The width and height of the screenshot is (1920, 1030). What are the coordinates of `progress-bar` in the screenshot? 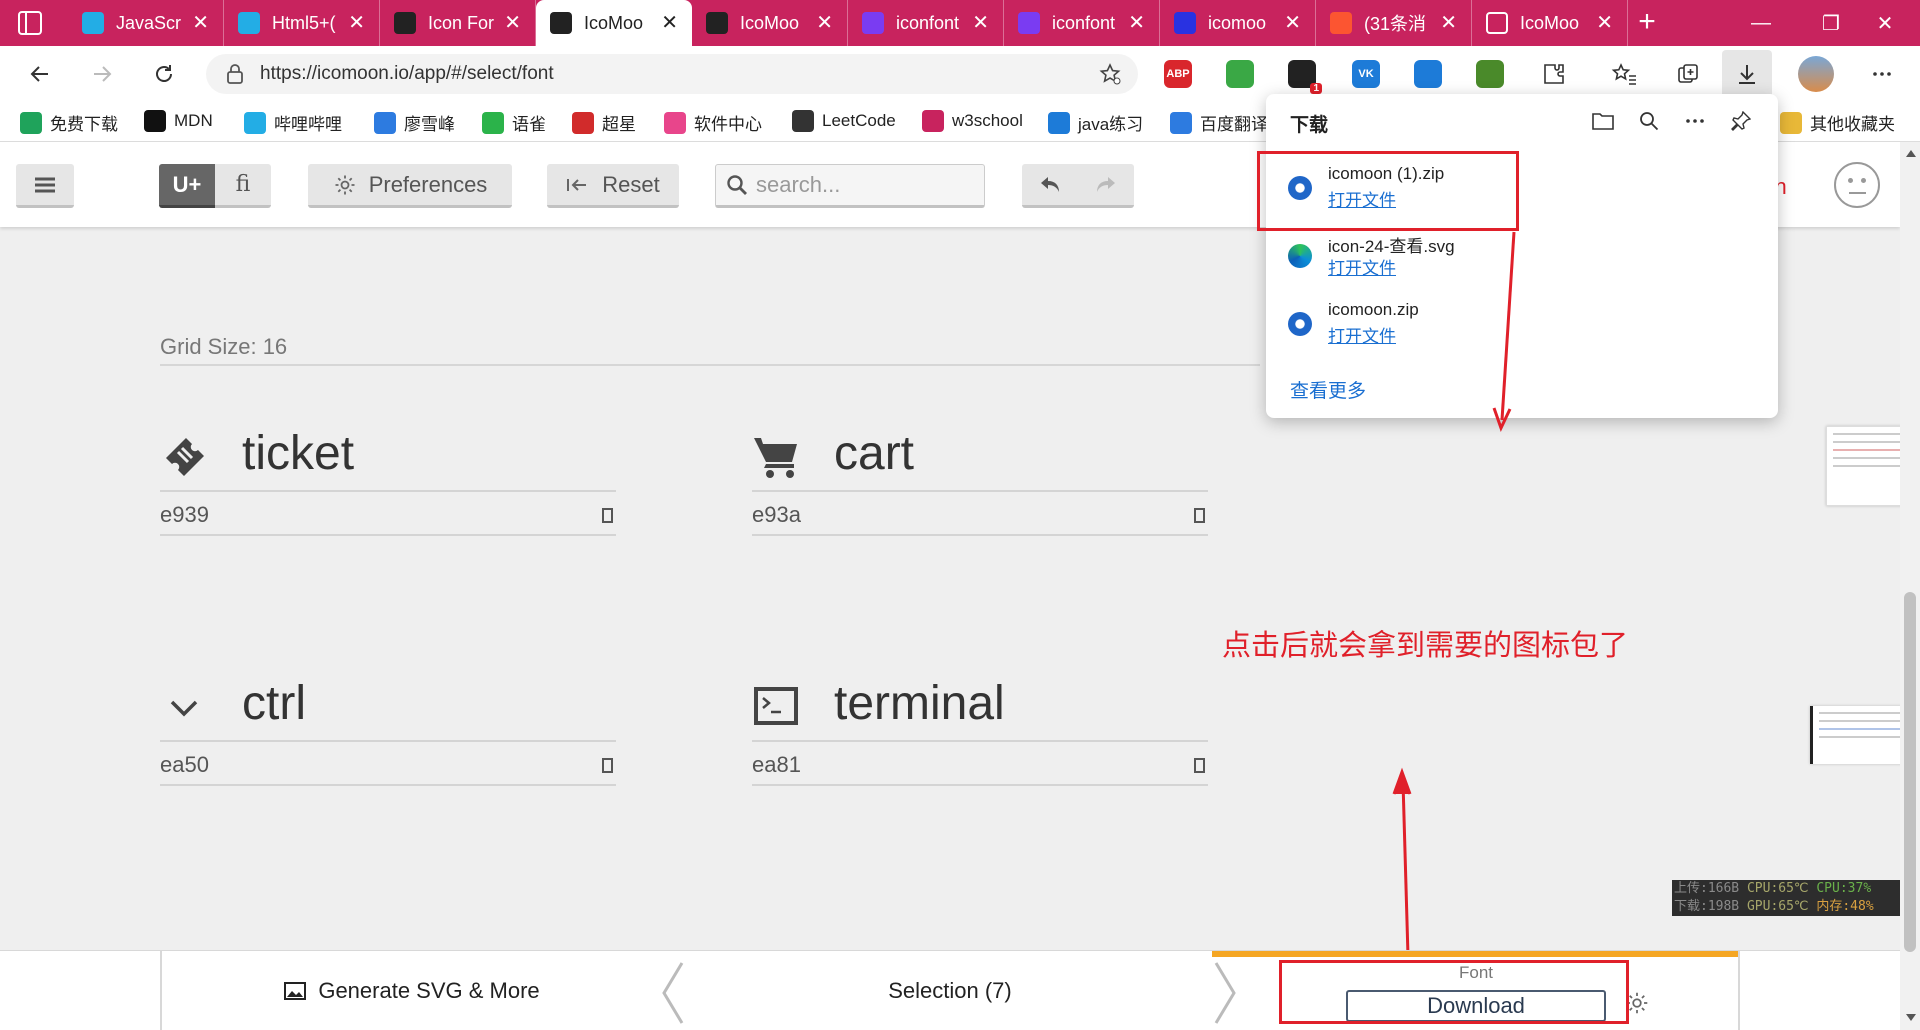 It's located at (1476, 954).